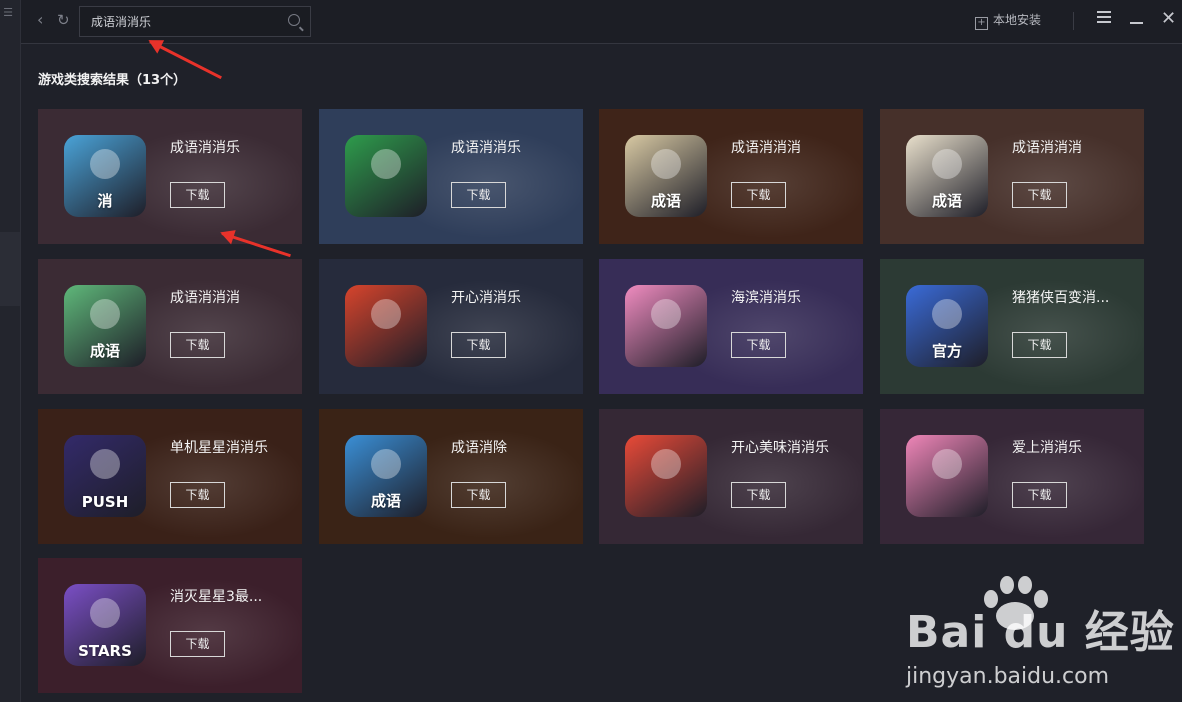  I want to click on app-icon: STARS, so click(105, 625).